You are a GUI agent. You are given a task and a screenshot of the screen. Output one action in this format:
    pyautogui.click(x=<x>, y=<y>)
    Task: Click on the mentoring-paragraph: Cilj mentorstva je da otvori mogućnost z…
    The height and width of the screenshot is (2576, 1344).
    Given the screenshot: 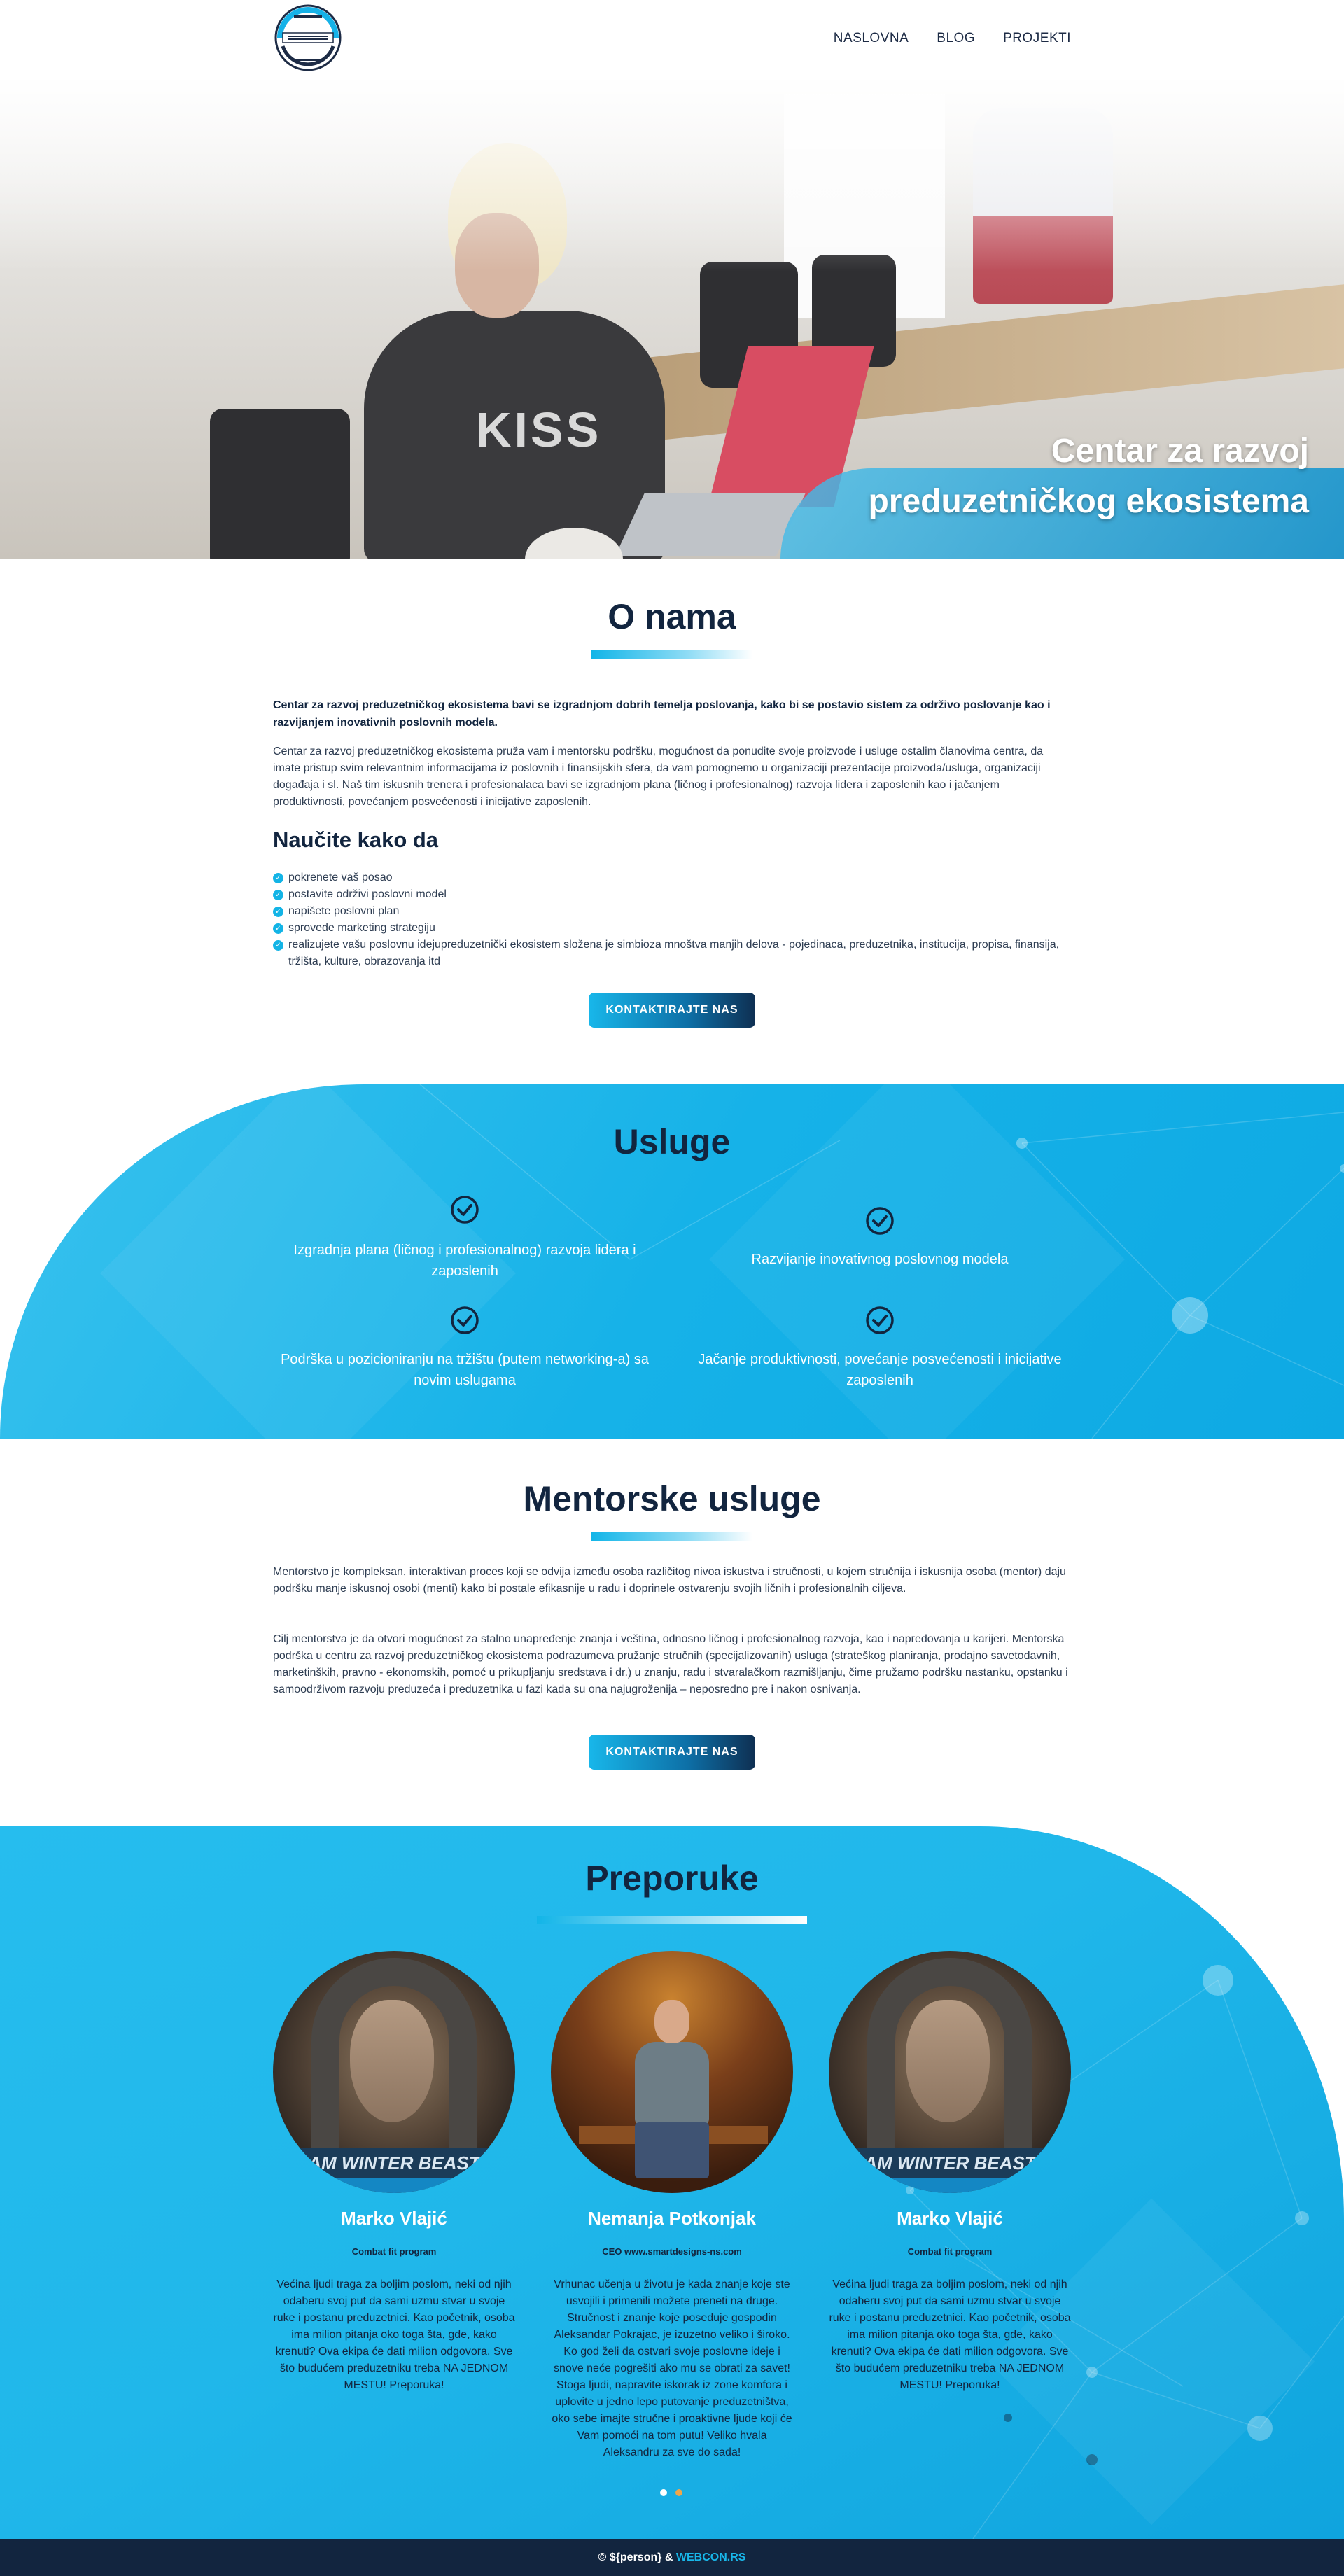 What is the action you would take?
    pyautogui.click(x=670, y=1664)
    